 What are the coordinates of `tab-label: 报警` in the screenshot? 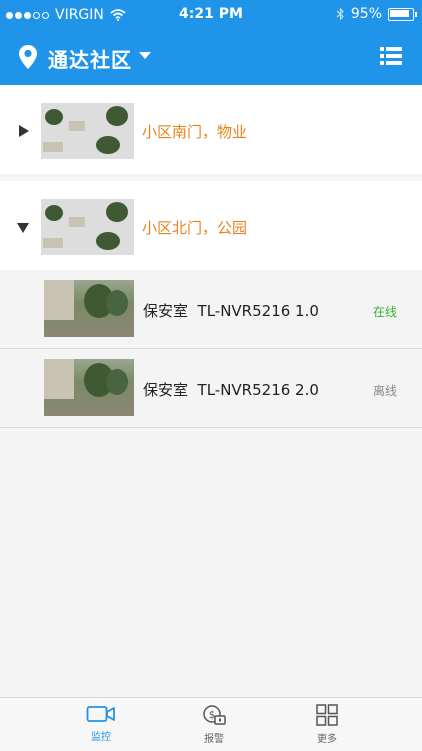 It's located at (214, 739).